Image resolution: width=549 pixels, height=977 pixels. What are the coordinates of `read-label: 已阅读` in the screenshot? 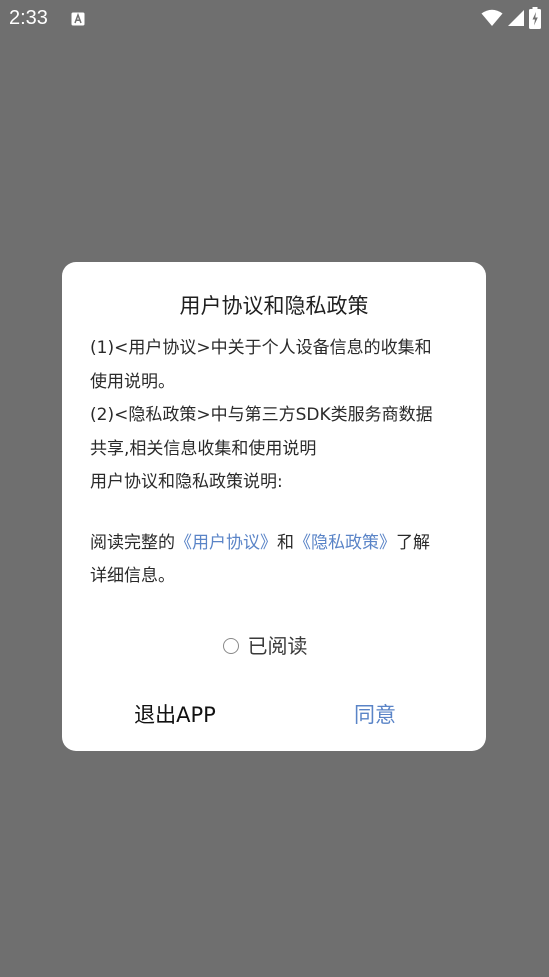 It's located at (277, 646).